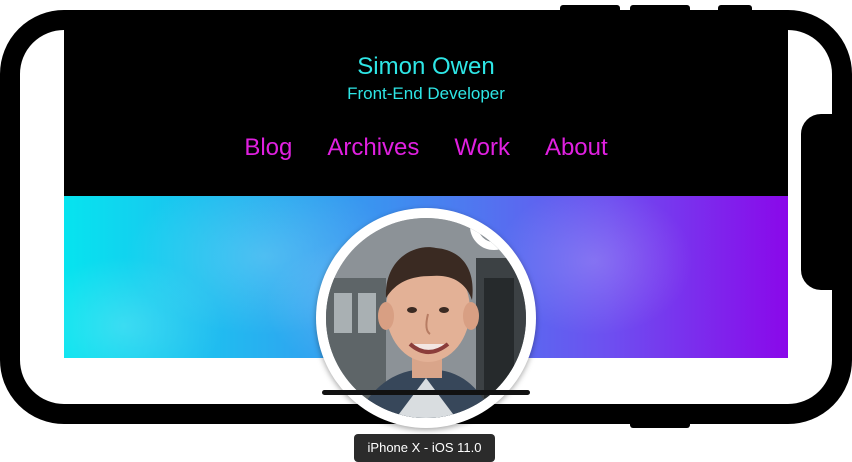 The width and height of the screenshot is (852, 462). I want to click on home-indicator, so click(426, 392).